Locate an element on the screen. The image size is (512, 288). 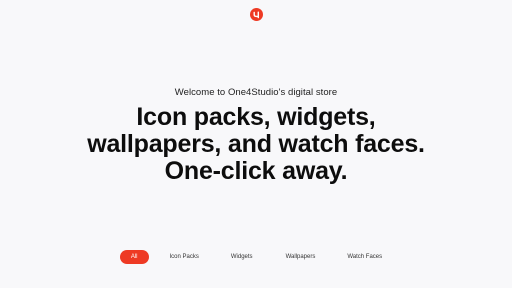
tab-wallpapers: Wallpapers is located at coordinates (301, 257).